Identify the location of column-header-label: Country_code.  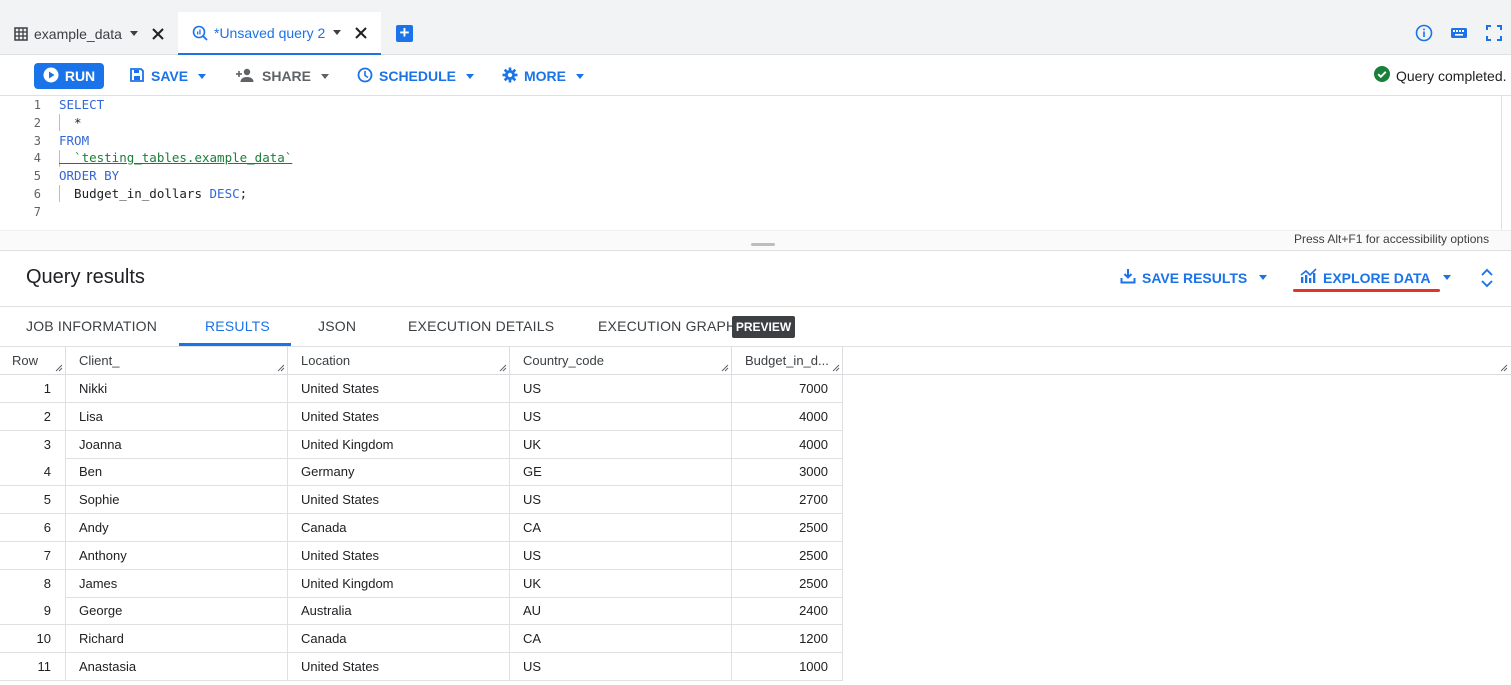
(563, 360).